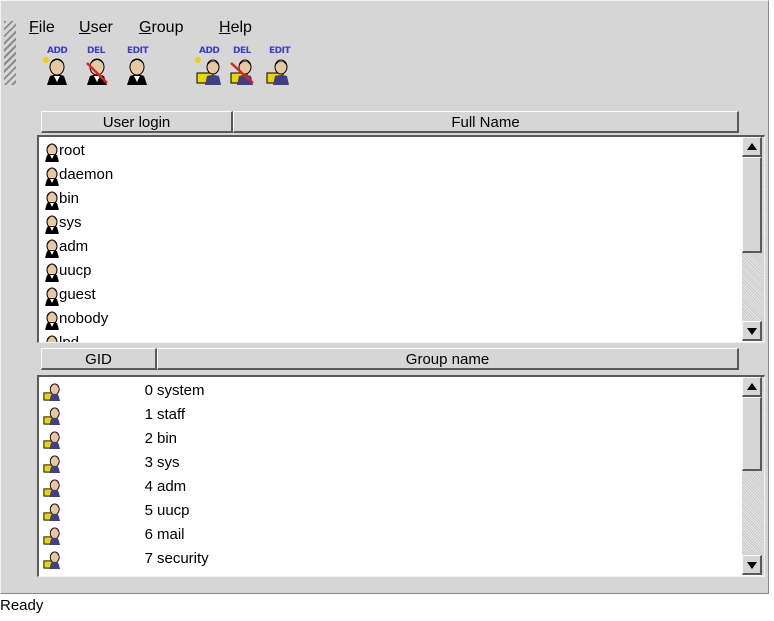  Describe the element at coordinates (279, 65) in the screenshot. I see `edit-group-button: EDIT` at that location.